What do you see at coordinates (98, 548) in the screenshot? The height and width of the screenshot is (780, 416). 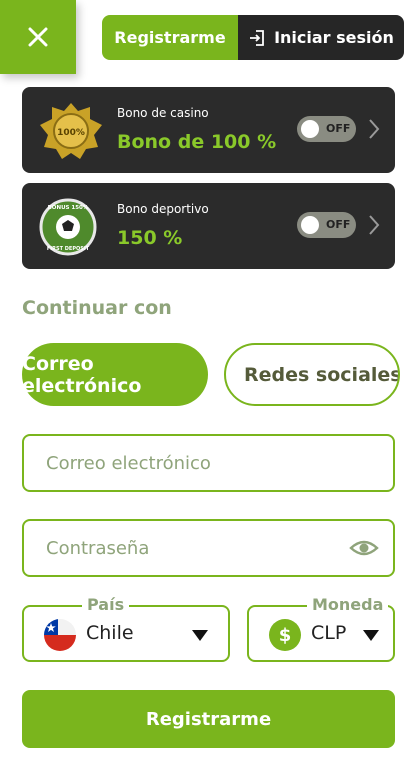 I see `password-placeholder: Contraseña` at bounding box center [98, 548].